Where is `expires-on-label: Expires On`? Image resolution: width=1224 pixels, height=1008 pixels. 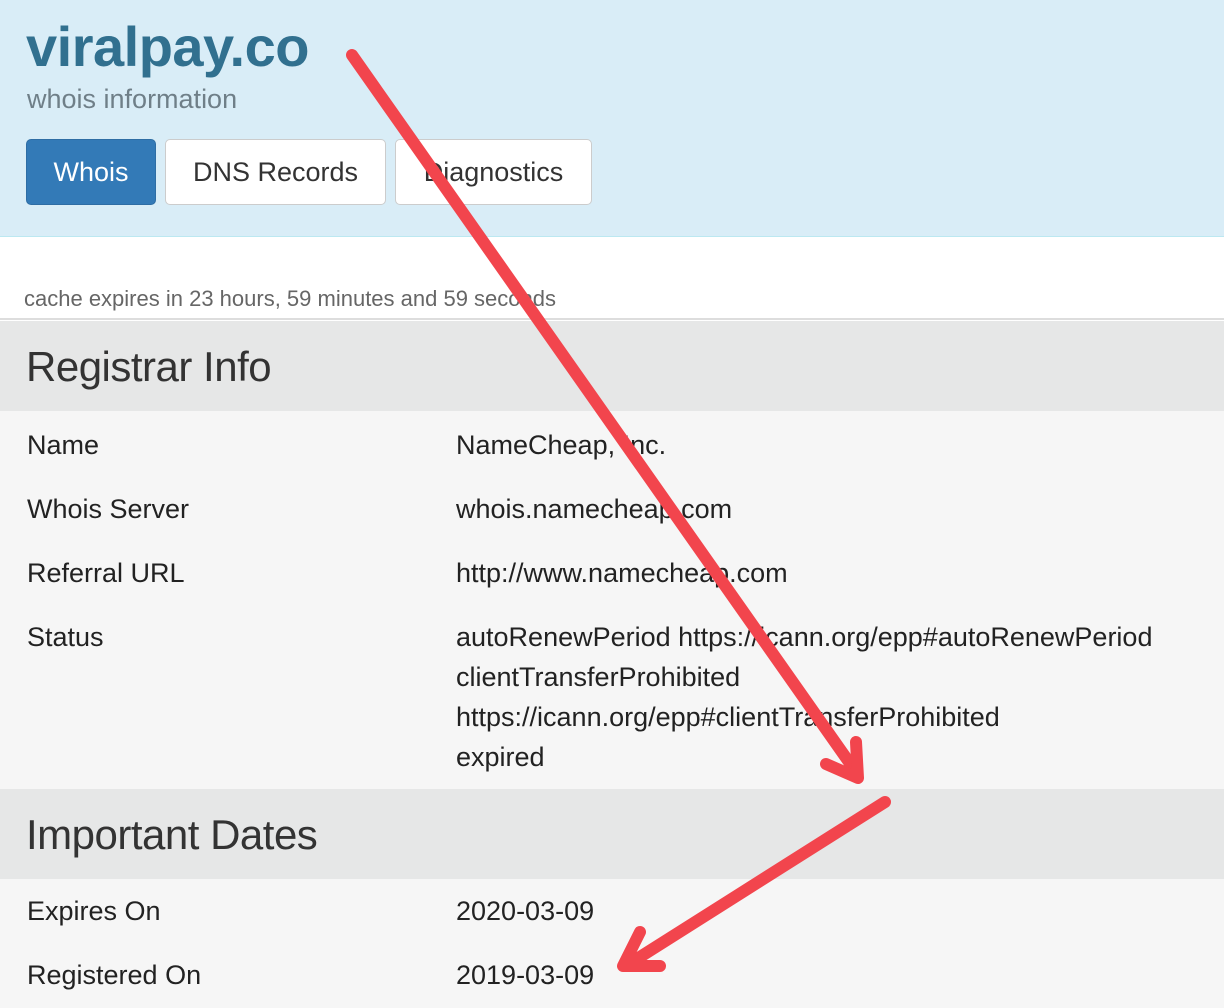
expires-on-label: Expires On is located at coordinates (94, 911).